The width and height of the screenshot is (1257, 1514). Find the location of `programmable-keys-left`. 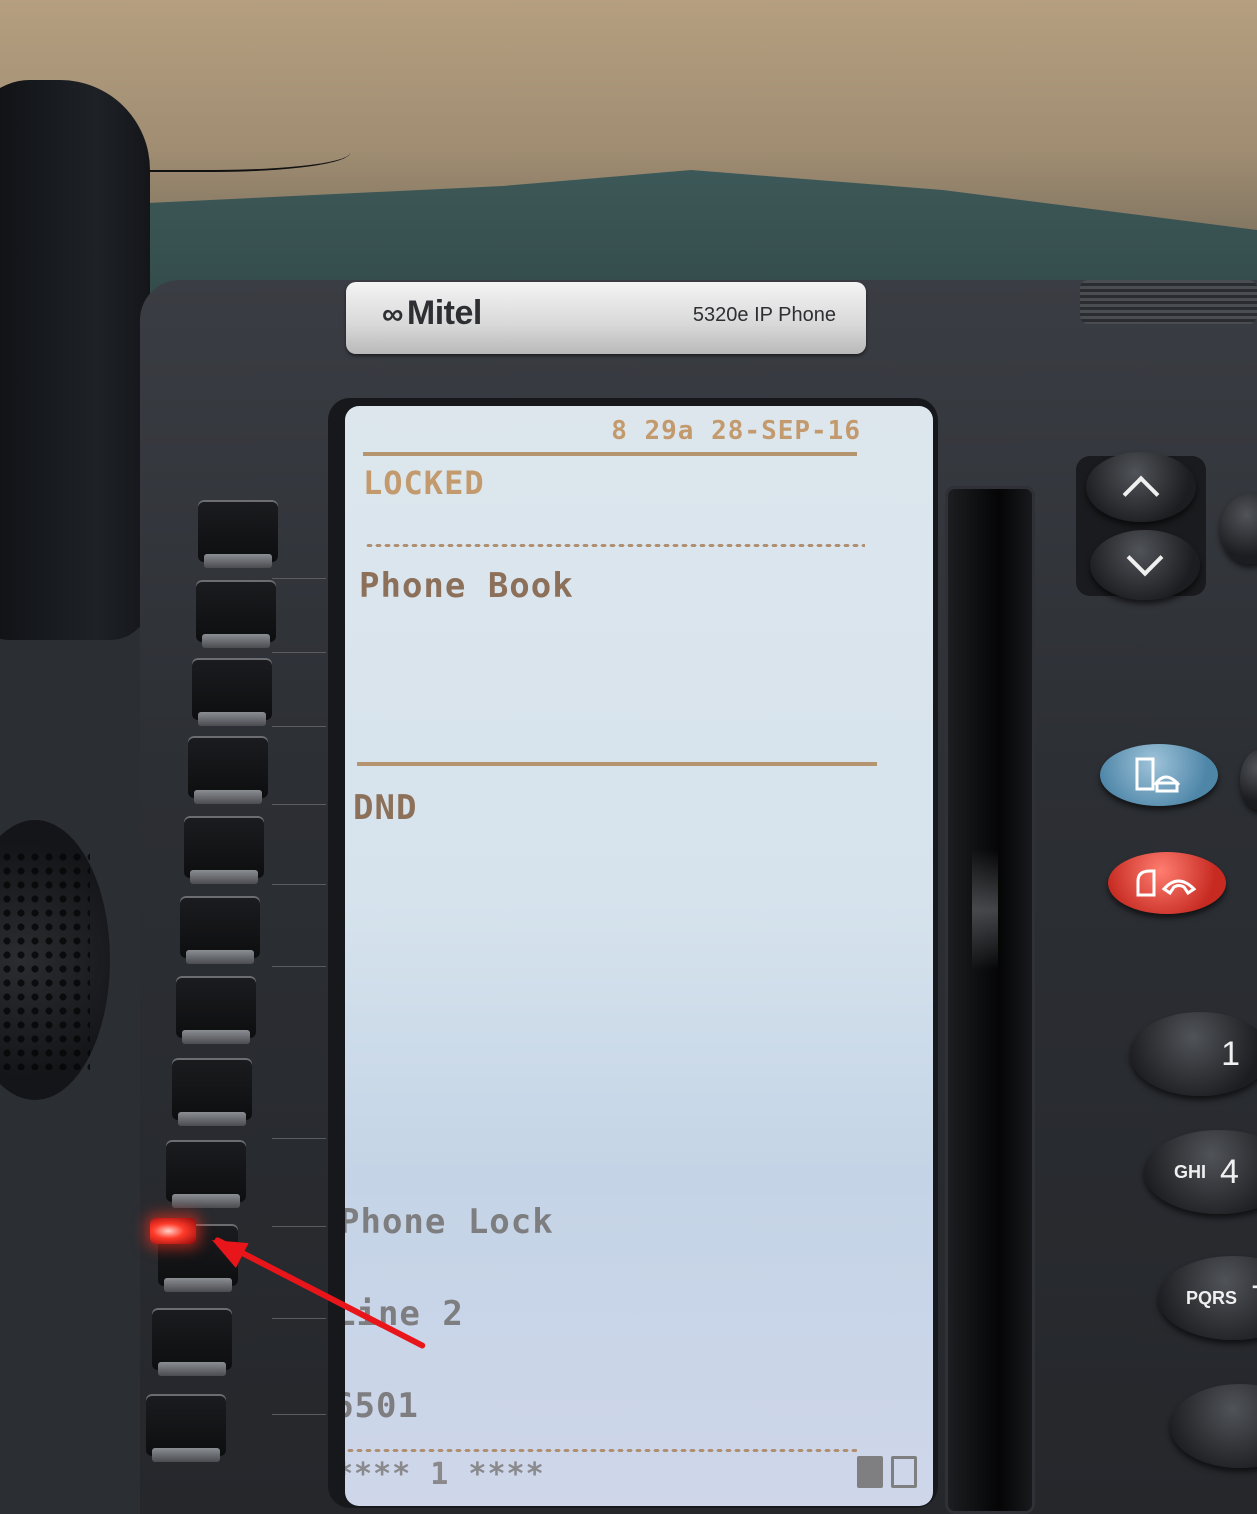

programmable-keys-left is located at coordinates (233, 990).